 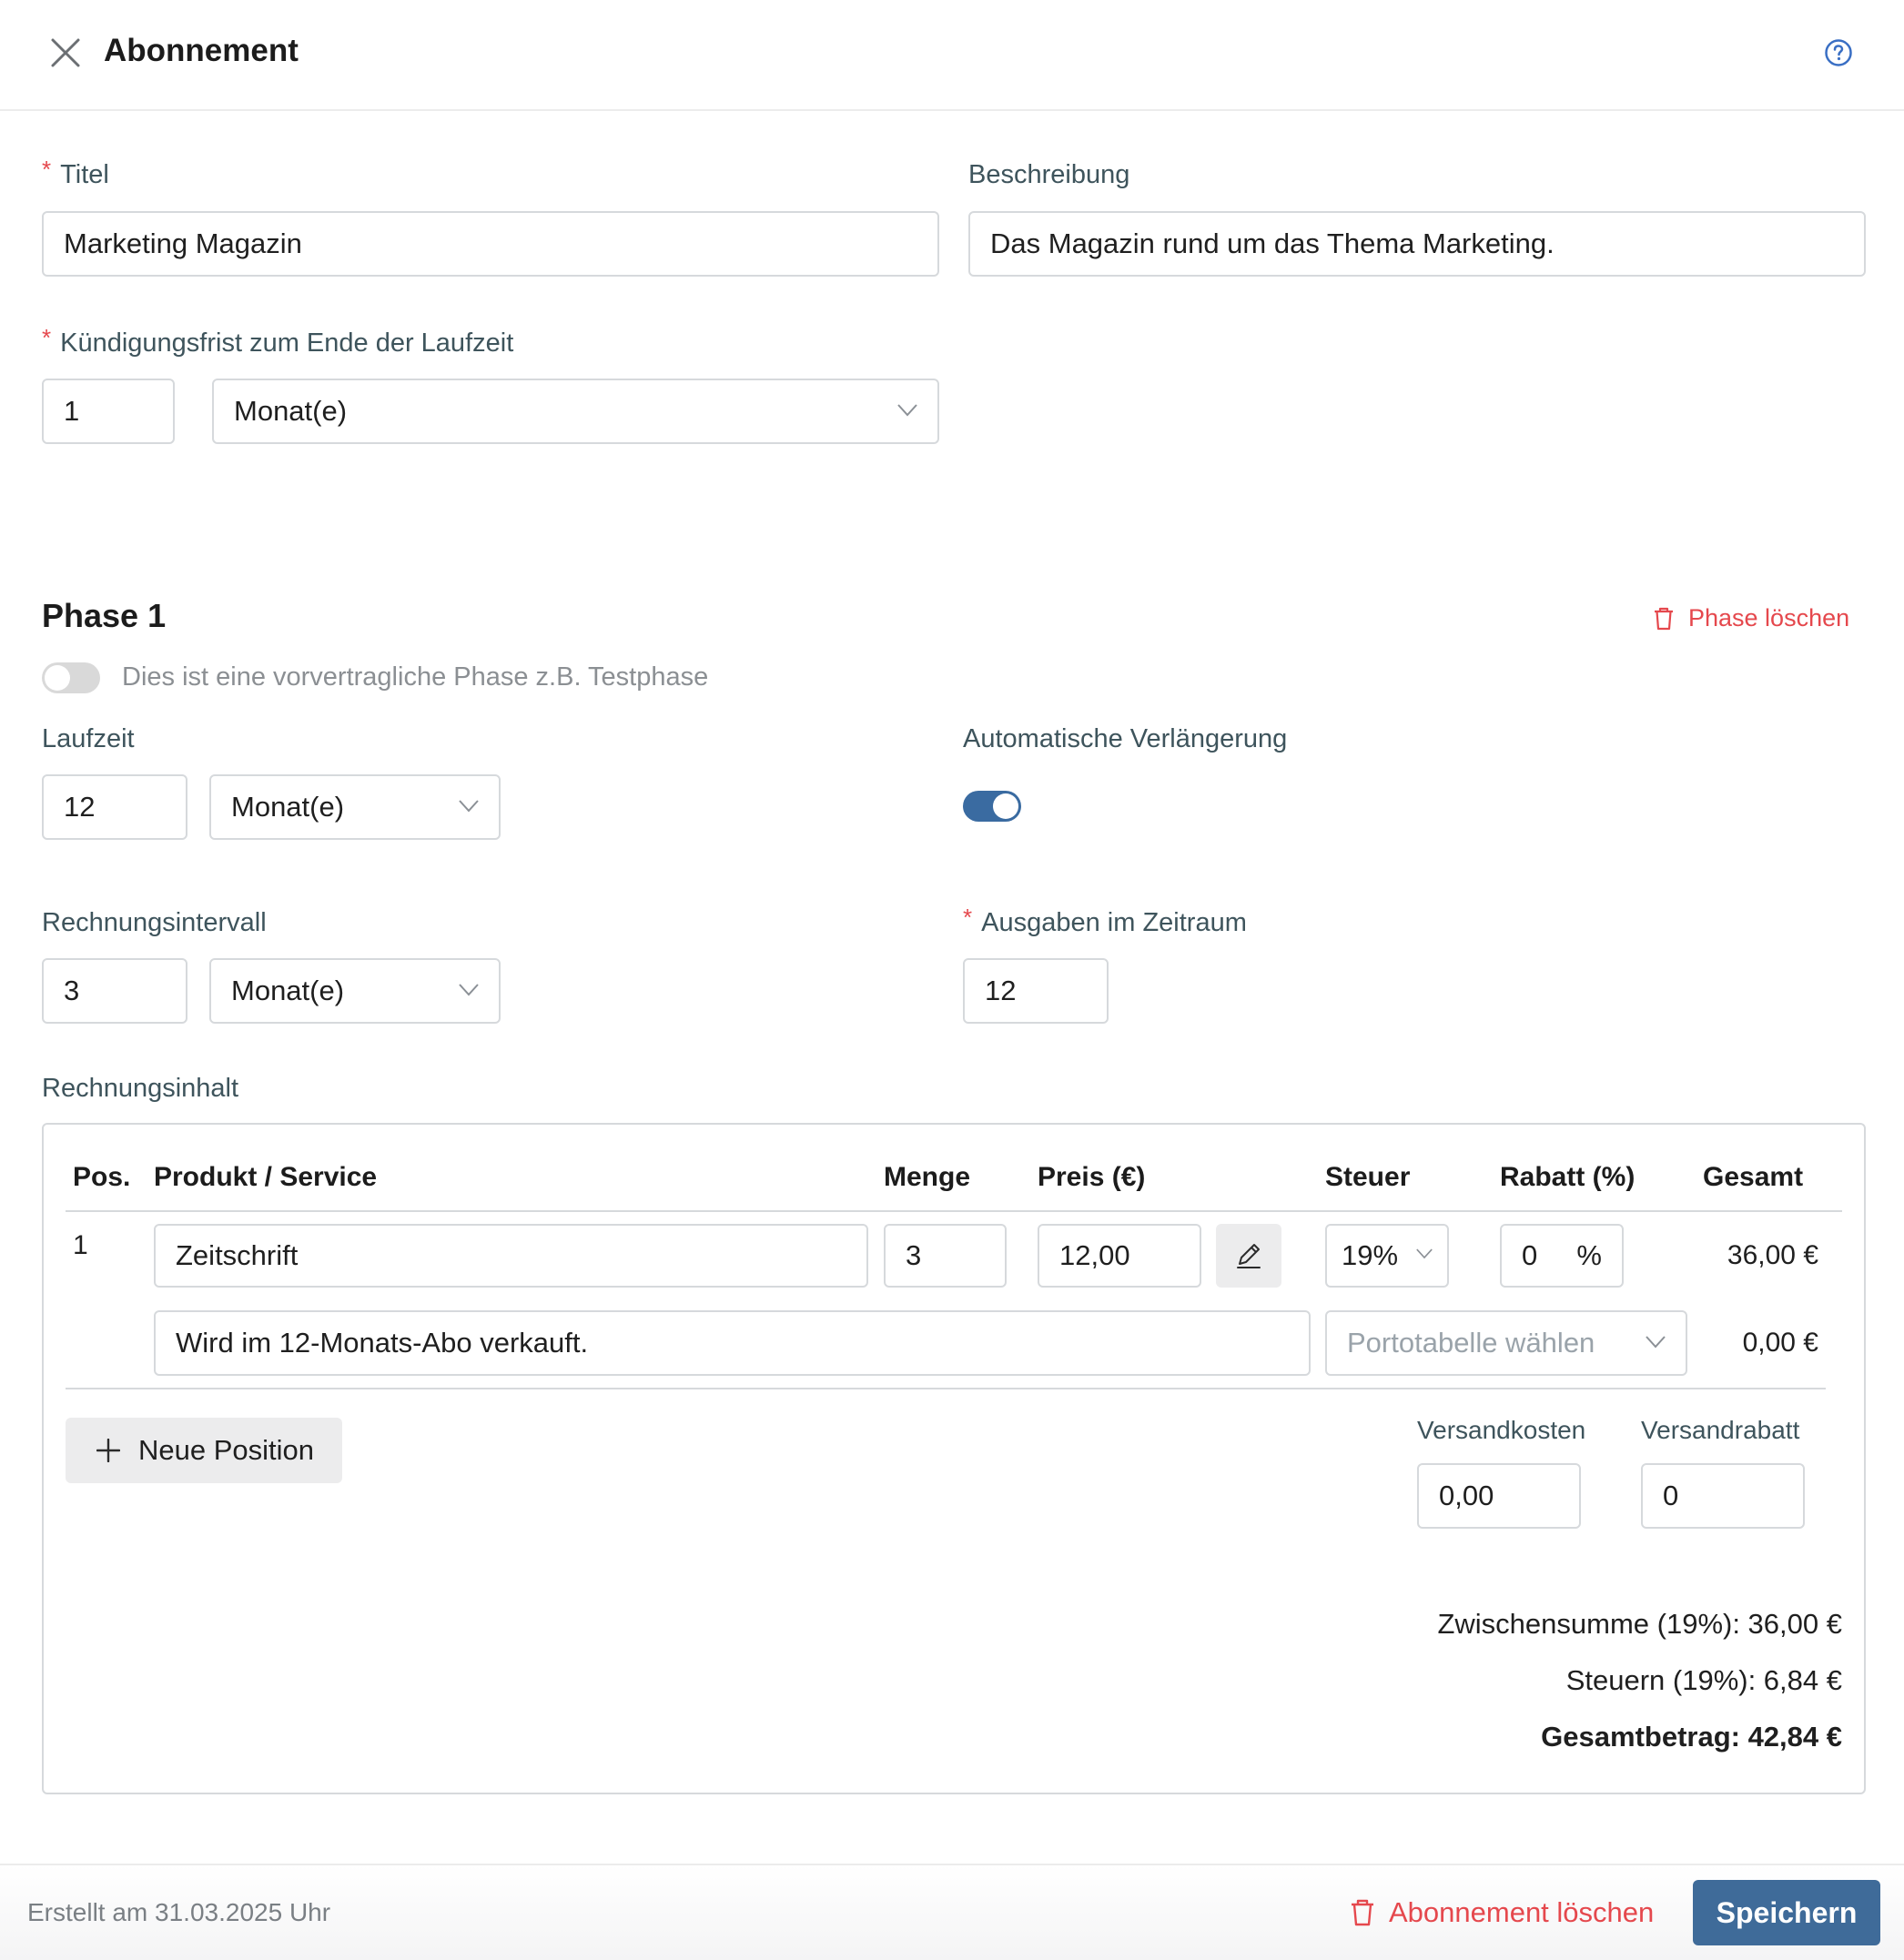 What do you see at coordinates (992, 806) in the screenshot?
I see `auto-renew-toggle` at bounding box center [992, 806].